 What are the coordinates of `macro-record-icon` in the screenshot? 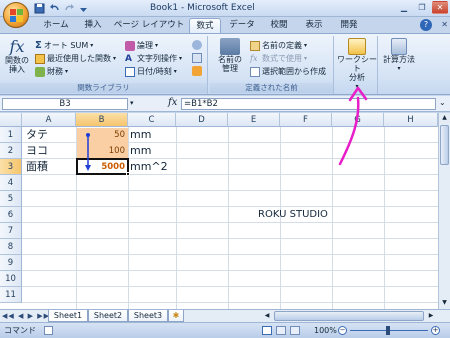 It's located at (48, 330).